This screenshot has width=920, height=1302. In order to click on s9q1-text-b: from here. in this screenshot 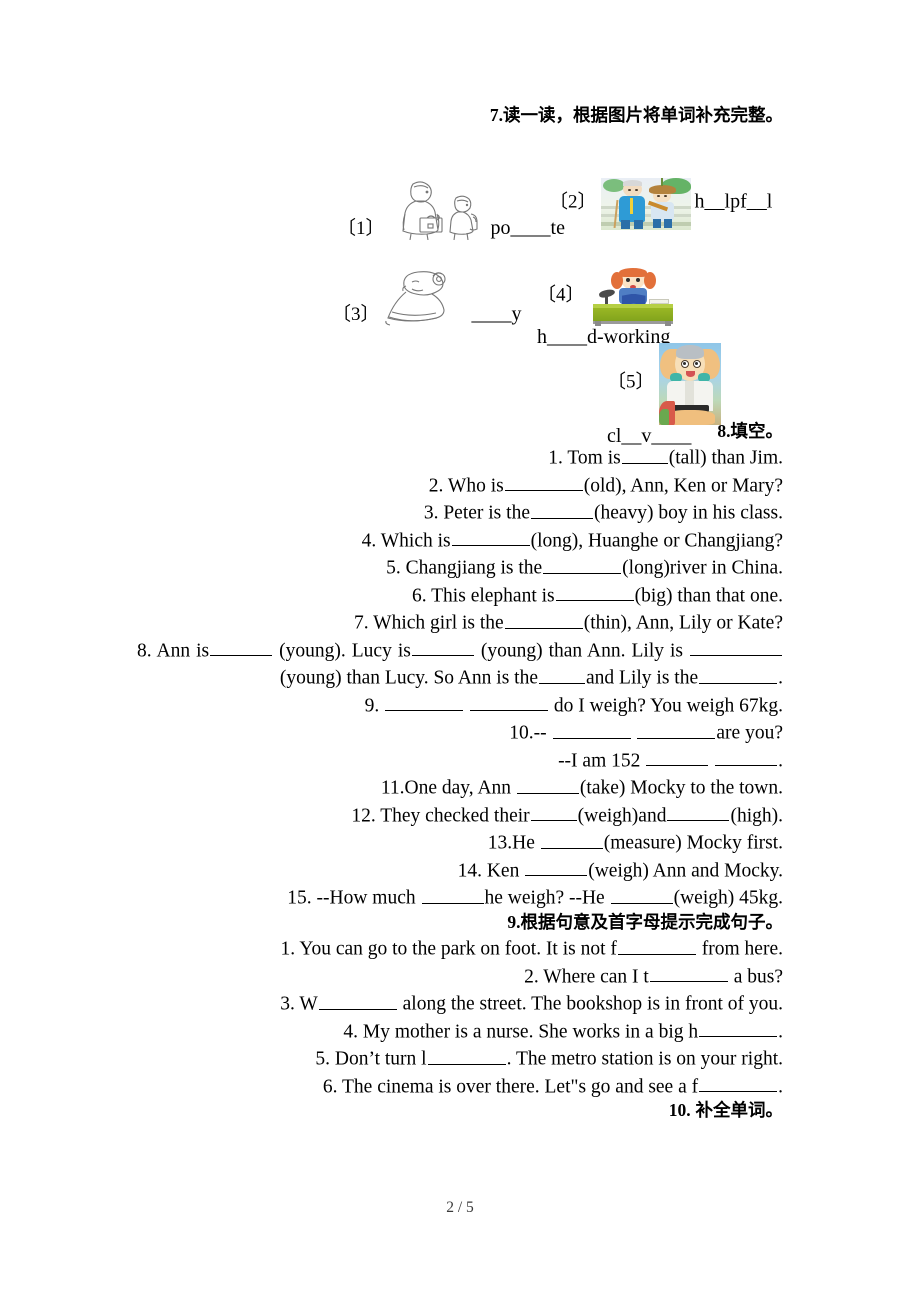, I will do `click(742, 949)`.